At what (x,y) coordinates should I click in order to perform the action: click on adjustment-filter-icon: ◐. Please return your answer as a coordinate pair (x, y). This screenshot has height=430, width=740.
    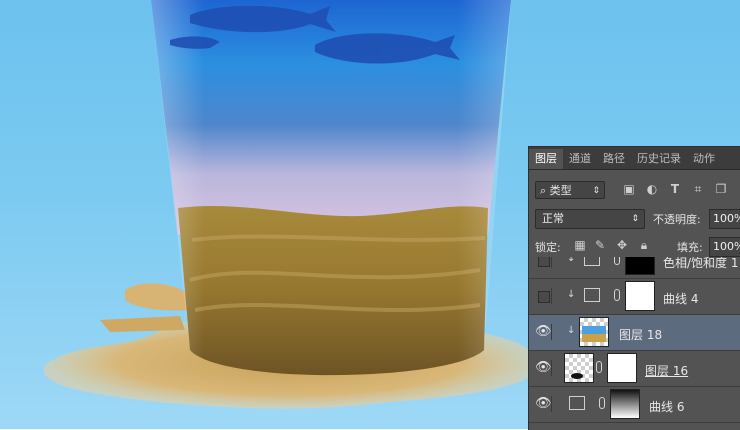
    Looking at the image, I should click on (652, 189).